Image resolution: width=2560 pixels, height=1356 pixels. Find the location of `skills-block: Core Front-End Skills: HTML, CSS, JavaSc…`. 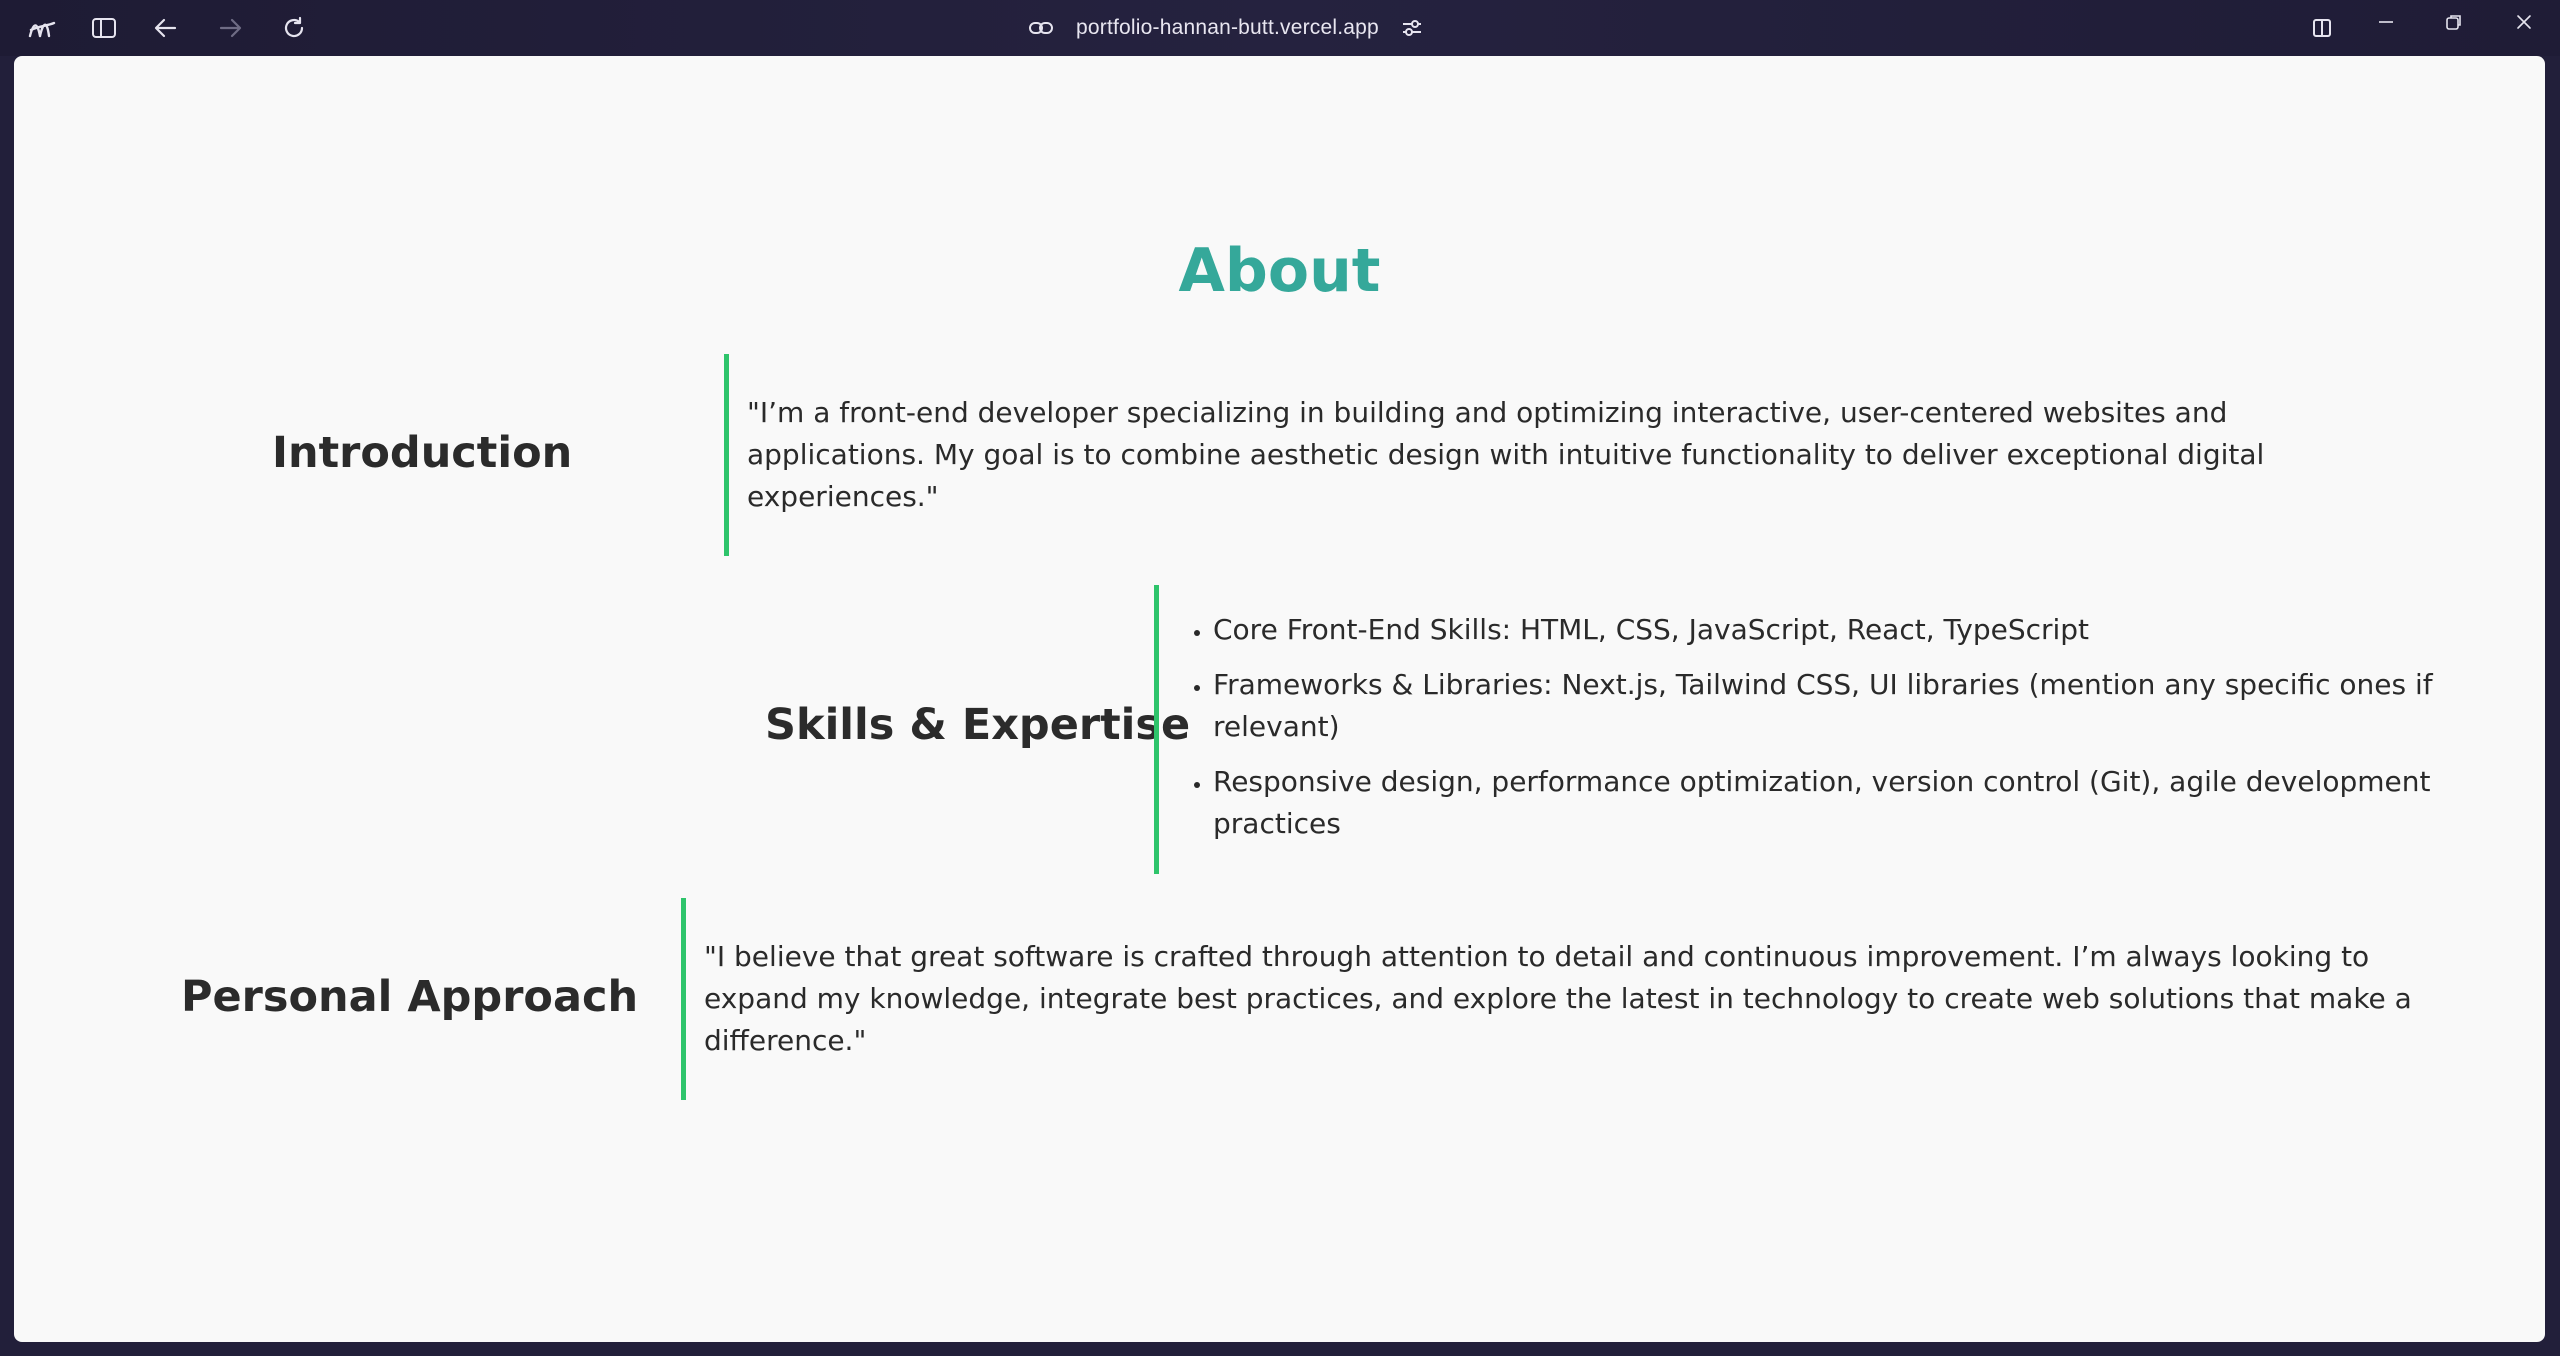

skills-block: Core Front-End Skills: HTML, CSS, JavaSc… is located at coordinates (1796, 729).